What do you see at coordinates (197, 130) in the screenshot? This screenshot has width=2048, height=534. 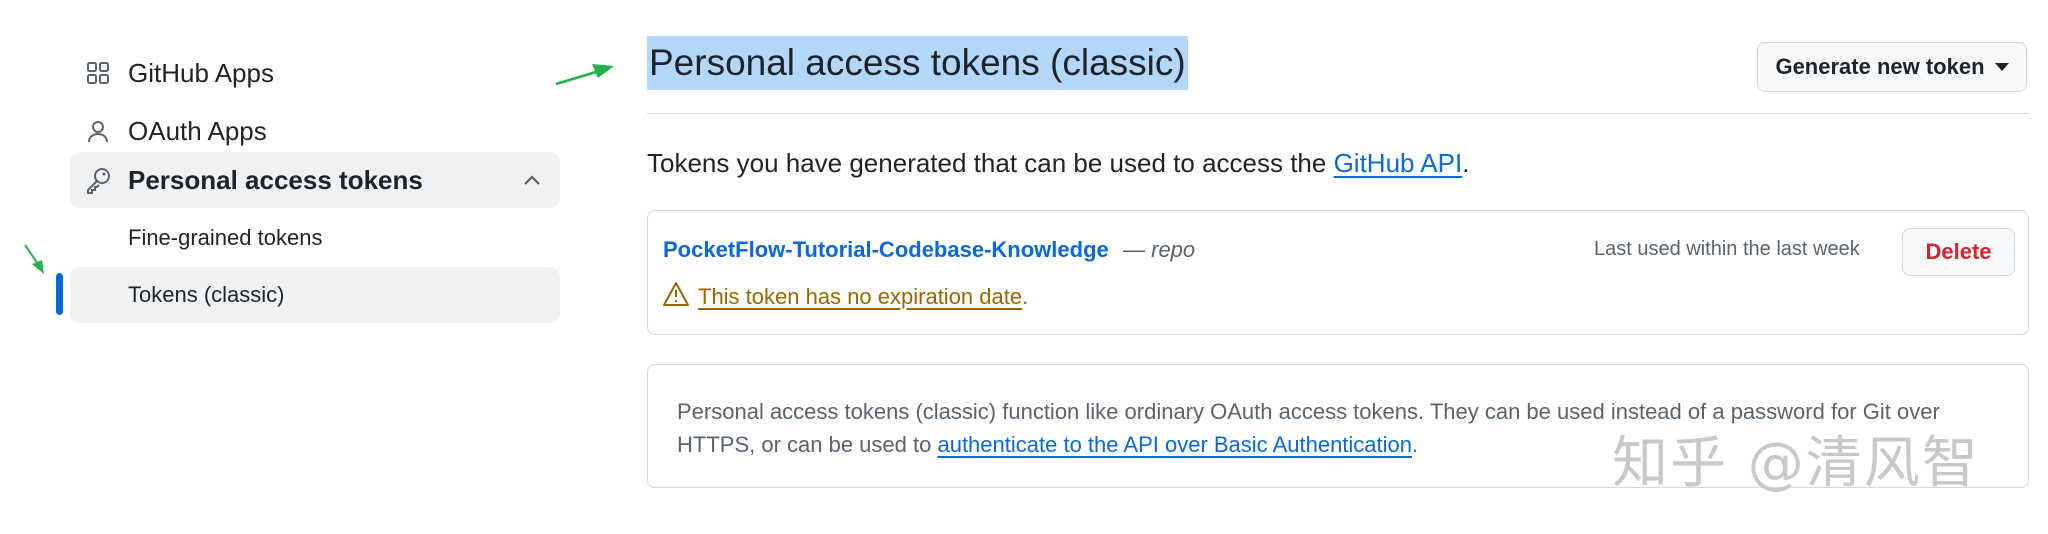 I see `sidebar-item-label: OAuth Apps` at bounding box center [197, 130].